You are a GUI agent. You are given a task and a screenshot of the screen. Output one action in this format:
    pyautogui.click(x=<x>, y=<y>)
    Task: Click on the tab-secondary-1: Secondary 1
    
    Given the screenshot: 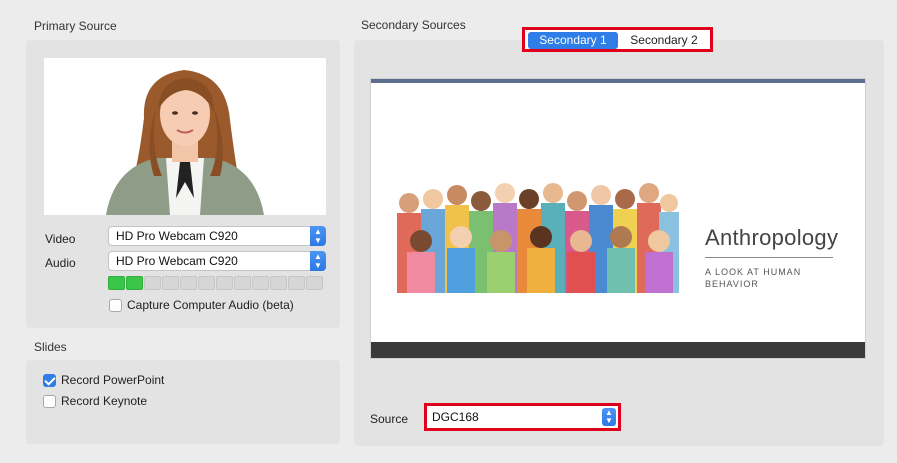 What is the action you would take?
    pyautogui.click(x=573, y=40)
    